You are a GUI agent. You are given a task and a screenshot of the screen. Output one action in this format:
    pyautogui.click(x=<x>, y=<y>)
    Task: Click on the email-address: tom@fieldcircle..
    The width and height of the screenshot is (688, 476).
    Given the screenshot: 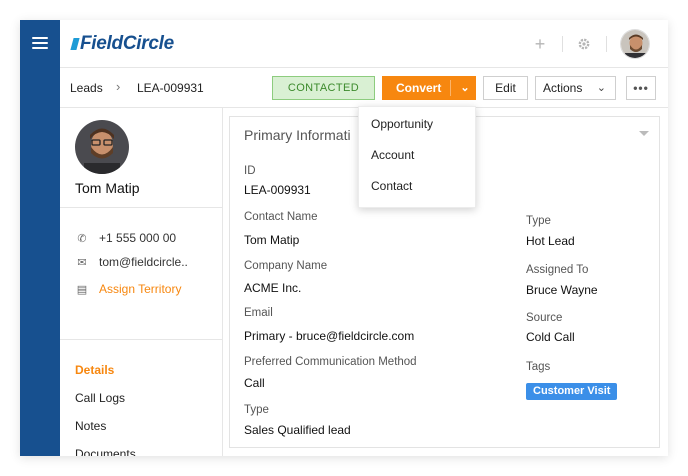 What is the action you would take?
    pyautogui.click(x=143, y=262)
    